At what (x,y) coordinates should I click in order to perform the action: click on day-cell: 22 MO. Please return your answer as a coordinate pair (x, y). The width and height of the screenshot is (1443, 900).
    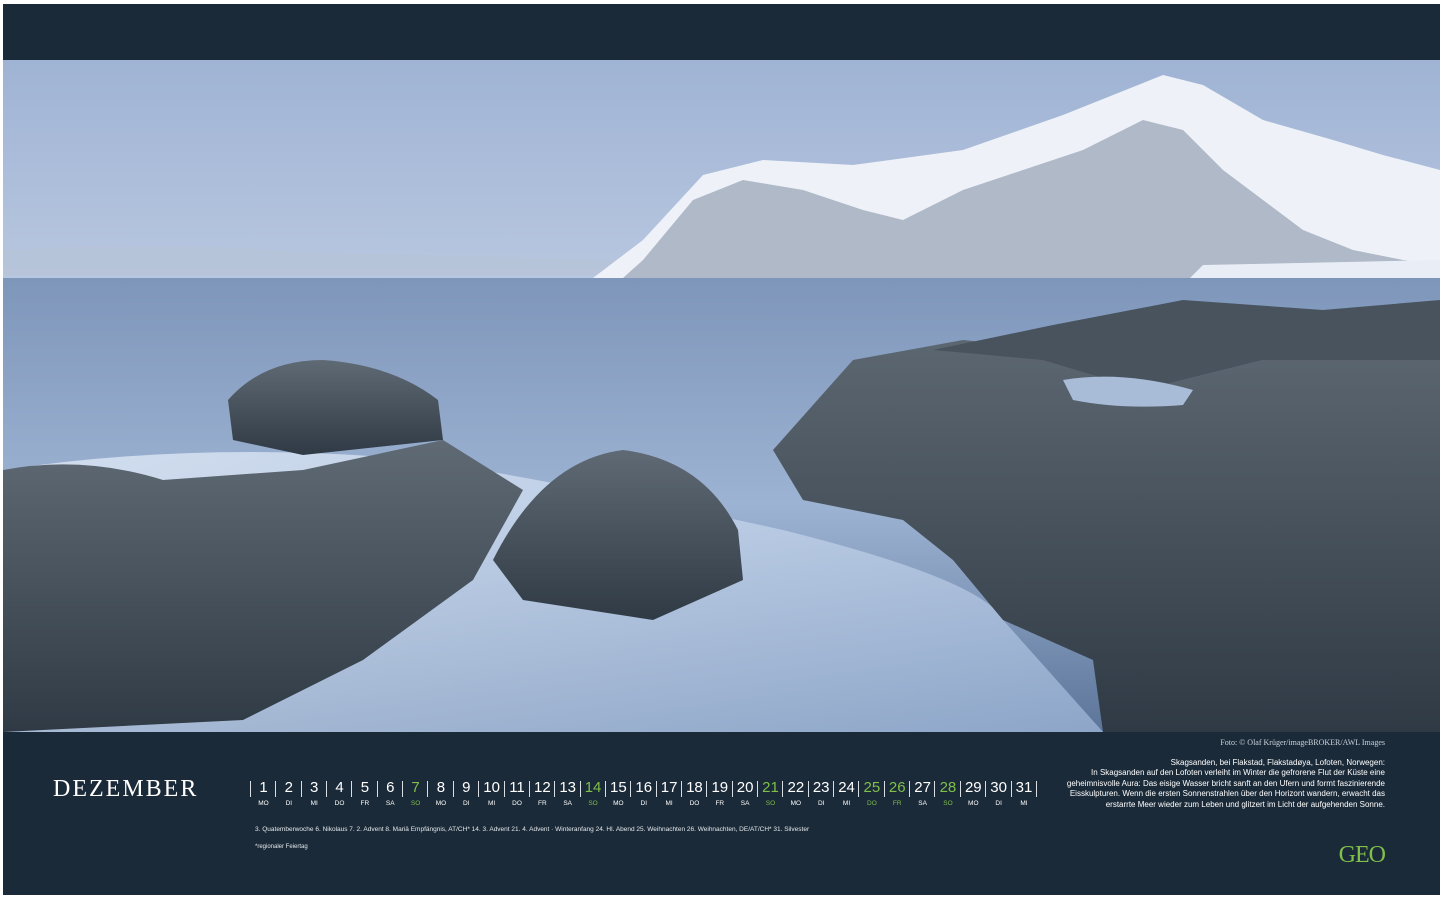
    Looking at the image, I should click on (795, 794).